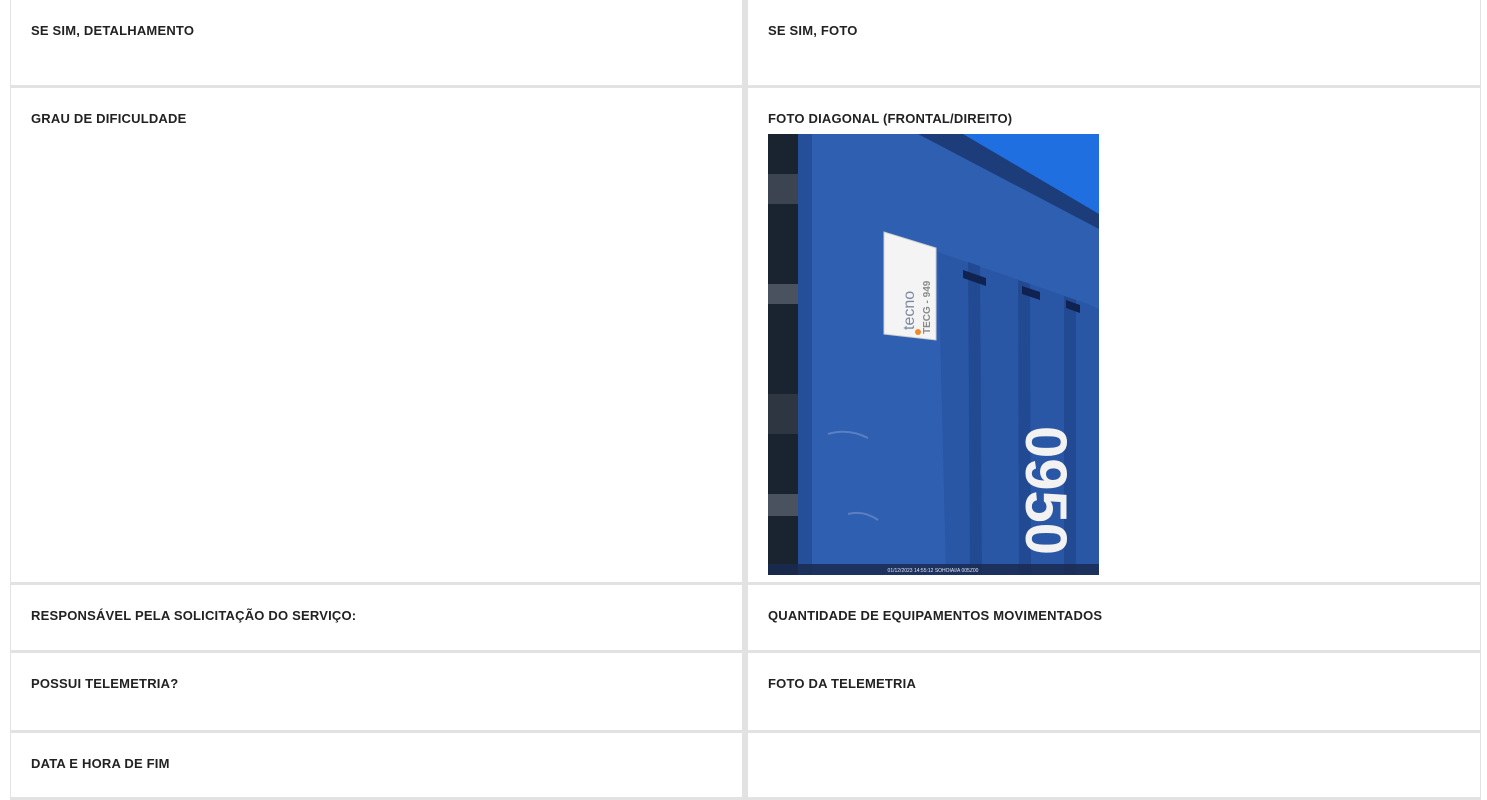 This screenshot has width=1487, height=800. Describe the element at coordinates (1045, 490) in the screenshot. I see `container-painted-number: 0950` at that location.